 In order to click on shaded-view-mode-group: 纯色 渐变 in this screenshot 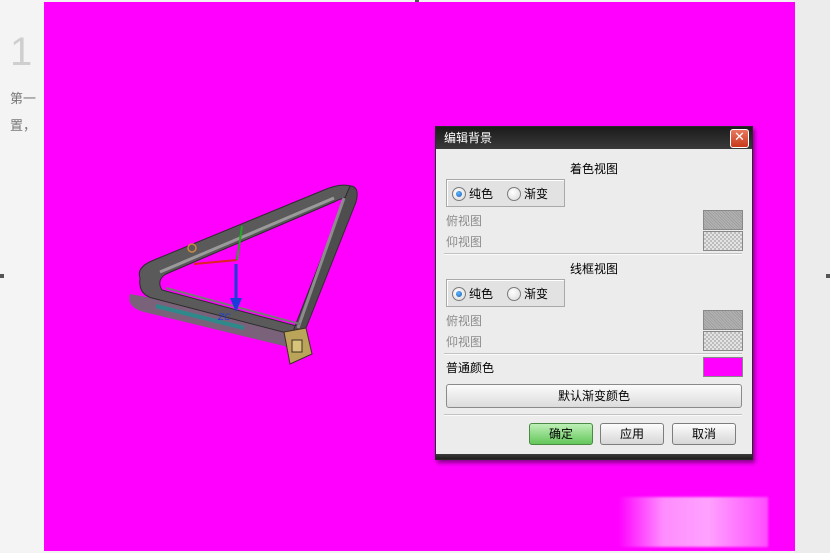, I will do `click(505, 193)`.